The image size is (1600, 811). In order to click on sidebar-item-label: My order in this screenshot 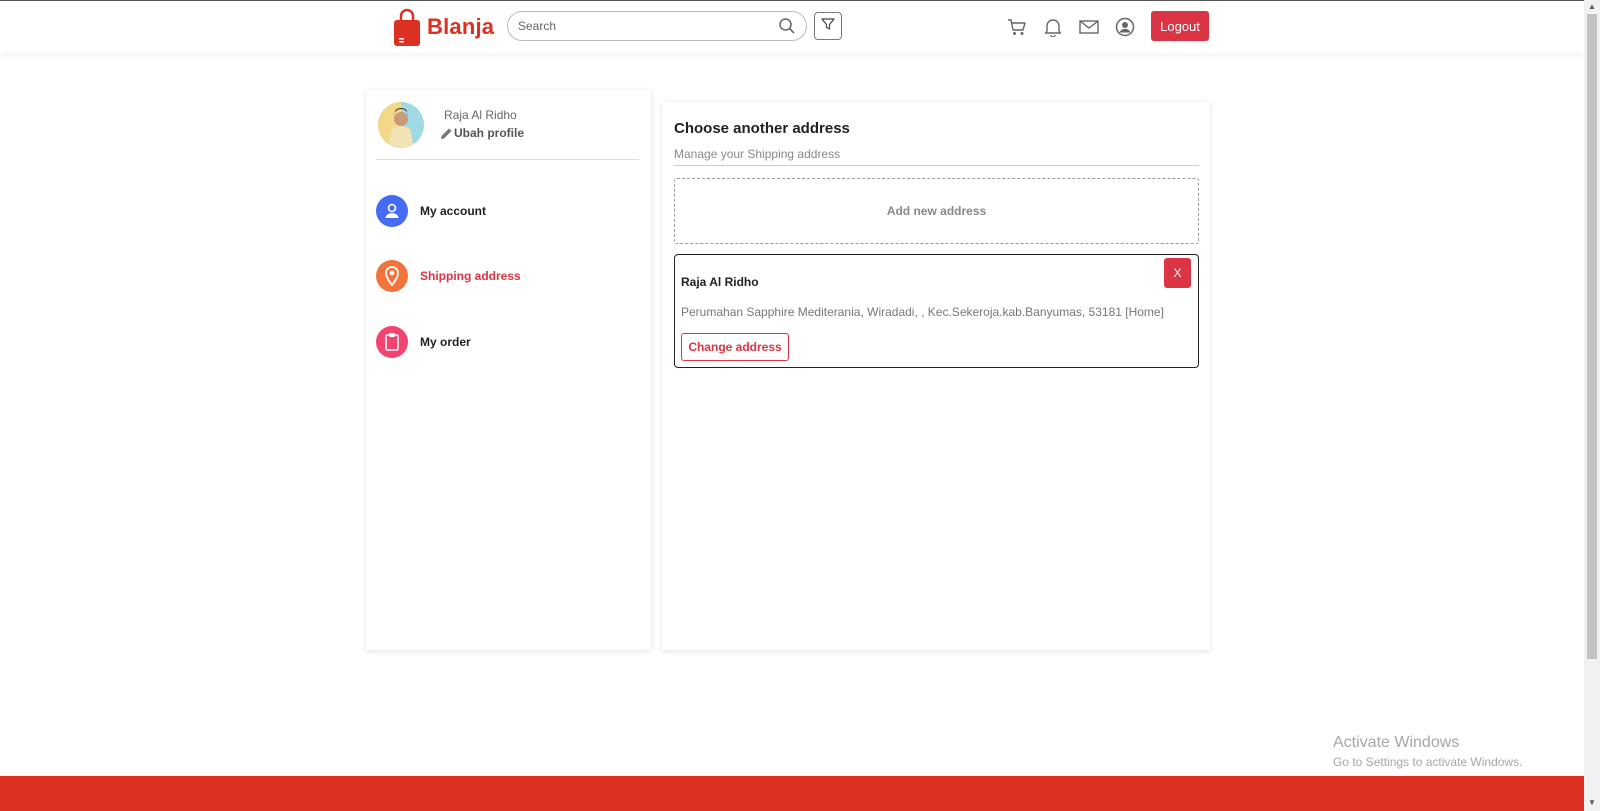, I will do `click(445, 342)`.